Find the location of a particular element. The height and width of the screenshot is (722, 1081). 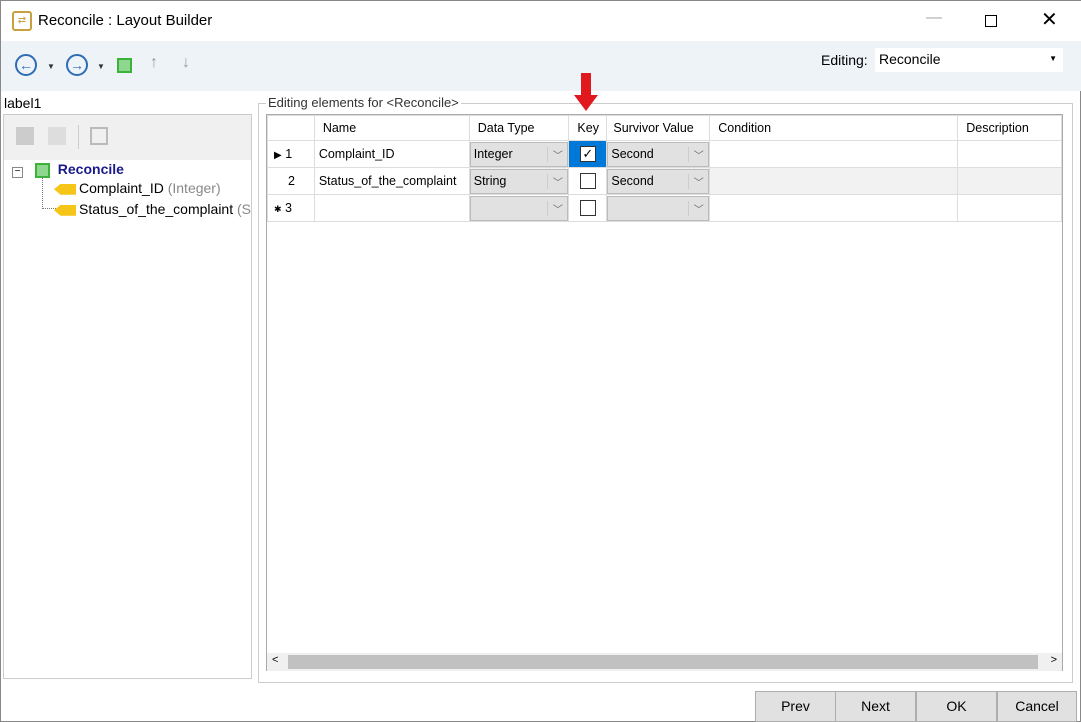

app-icon: ⇄ is located at coordinates (22, 21).